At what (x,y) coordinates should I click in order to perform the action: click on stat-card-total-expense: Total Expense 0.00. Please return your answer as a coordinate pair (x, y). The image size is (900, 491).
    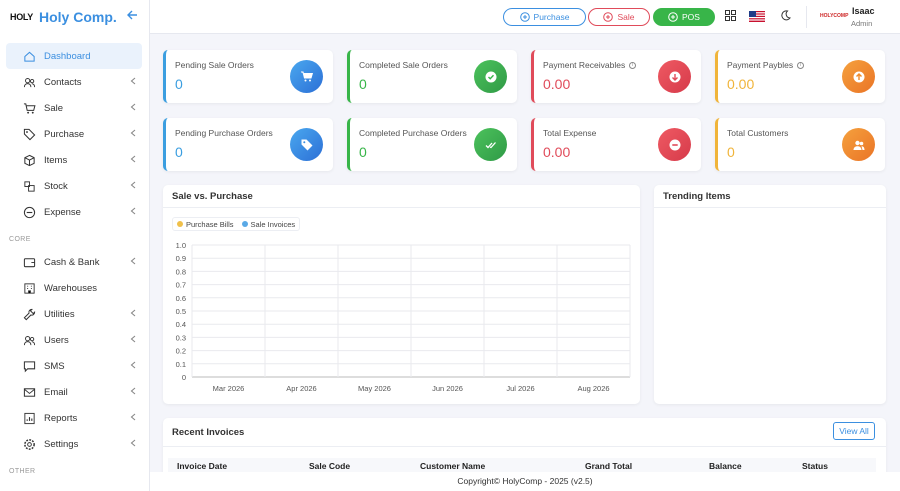
    Looking at the image, I should click on (616, 144).